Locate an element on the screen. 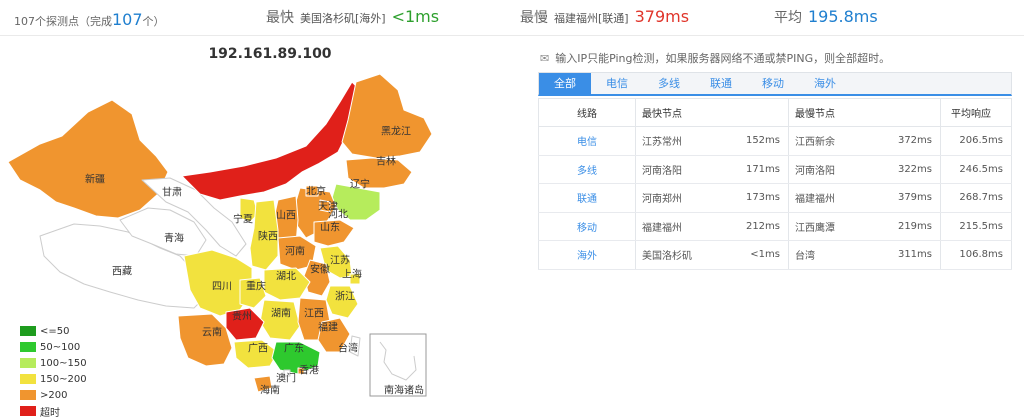  average-value: 195.8ms is located at coordinates (843, 16).